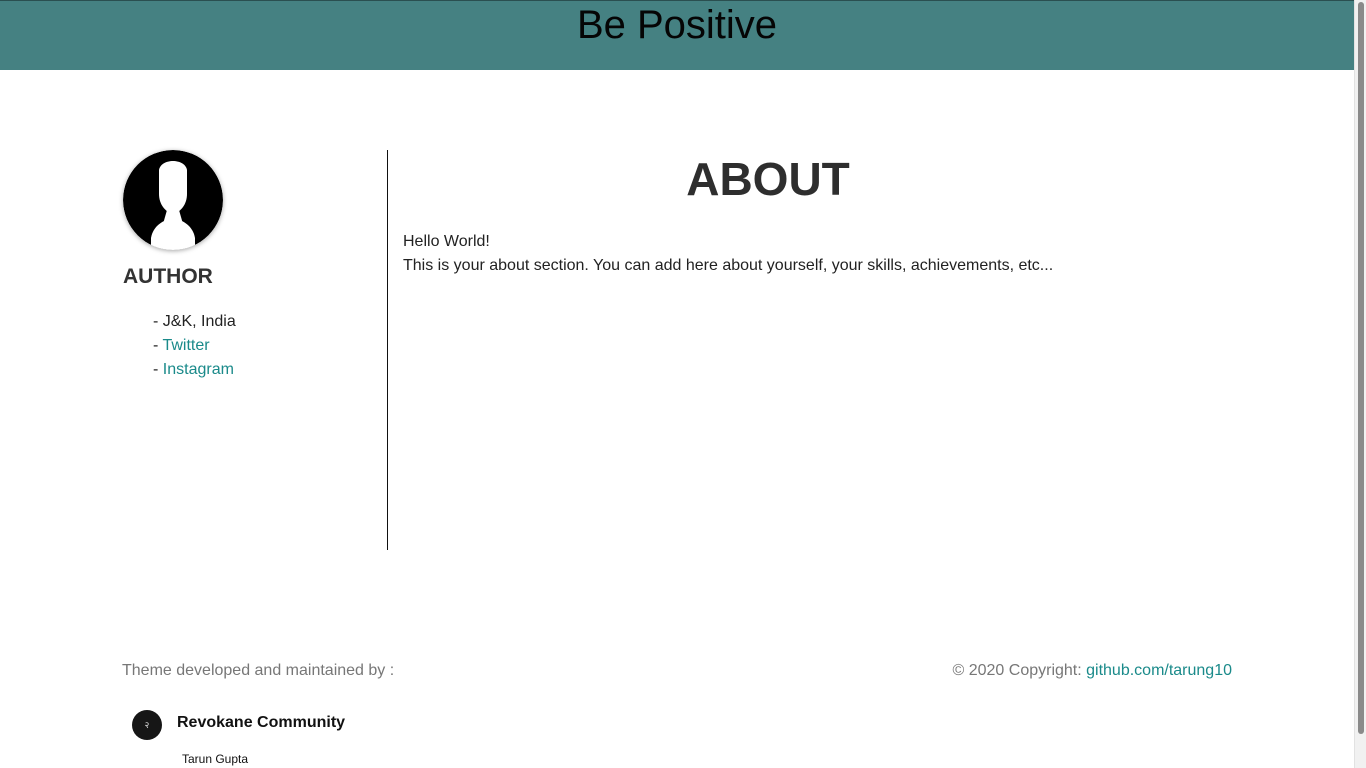 Image resolution: width=1366 pixels, height=768 pixels. I want to click on footer-copyright: © 2020 Copyright: github.com/tarung10, so click(1092, 671).